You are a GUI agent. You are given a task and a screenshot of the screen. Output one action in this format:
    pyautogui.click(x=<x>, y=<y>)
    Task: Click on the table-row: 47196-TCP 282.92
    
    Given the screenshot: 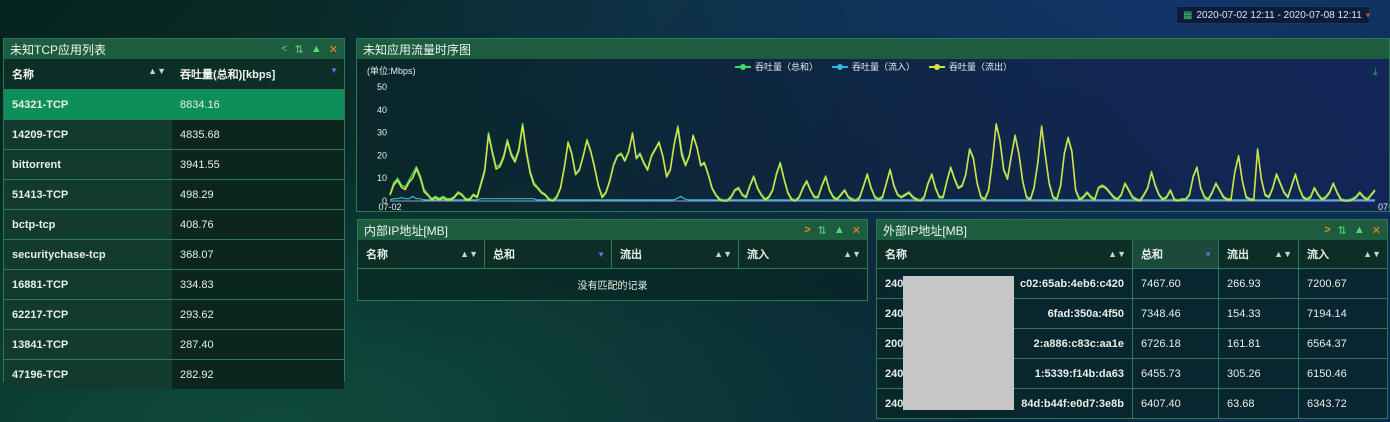 What is the action you would take?
    pyautogui.click(x=174, y=374)
    